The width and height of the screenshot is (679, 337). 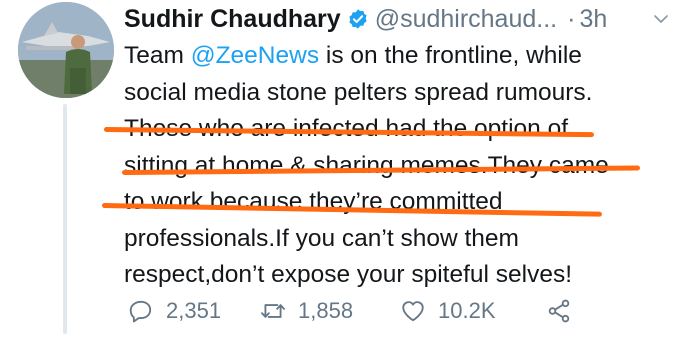 I want to click on reply-icon, so click(x=140, y=311).